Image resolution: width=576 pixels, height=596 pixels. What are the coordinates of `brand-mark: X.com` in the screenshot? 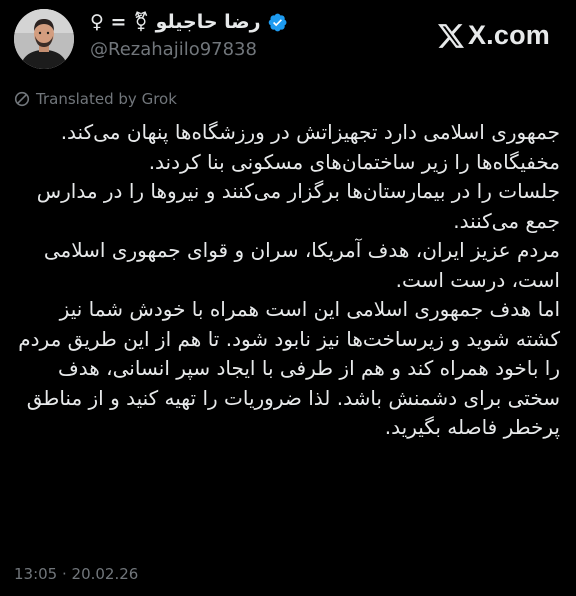 It's located at (493, 35).